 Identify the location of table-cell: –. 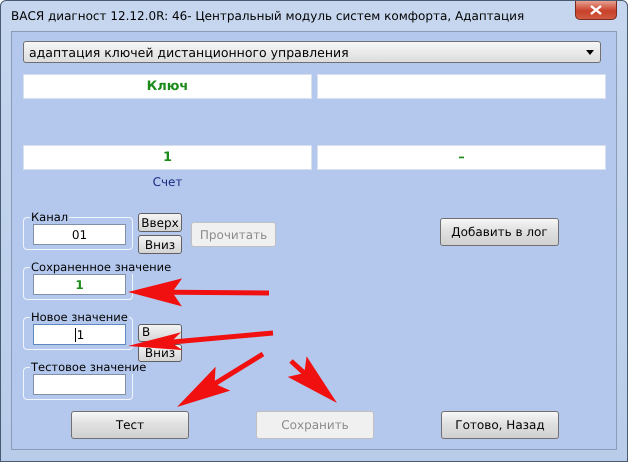
(461, 157).